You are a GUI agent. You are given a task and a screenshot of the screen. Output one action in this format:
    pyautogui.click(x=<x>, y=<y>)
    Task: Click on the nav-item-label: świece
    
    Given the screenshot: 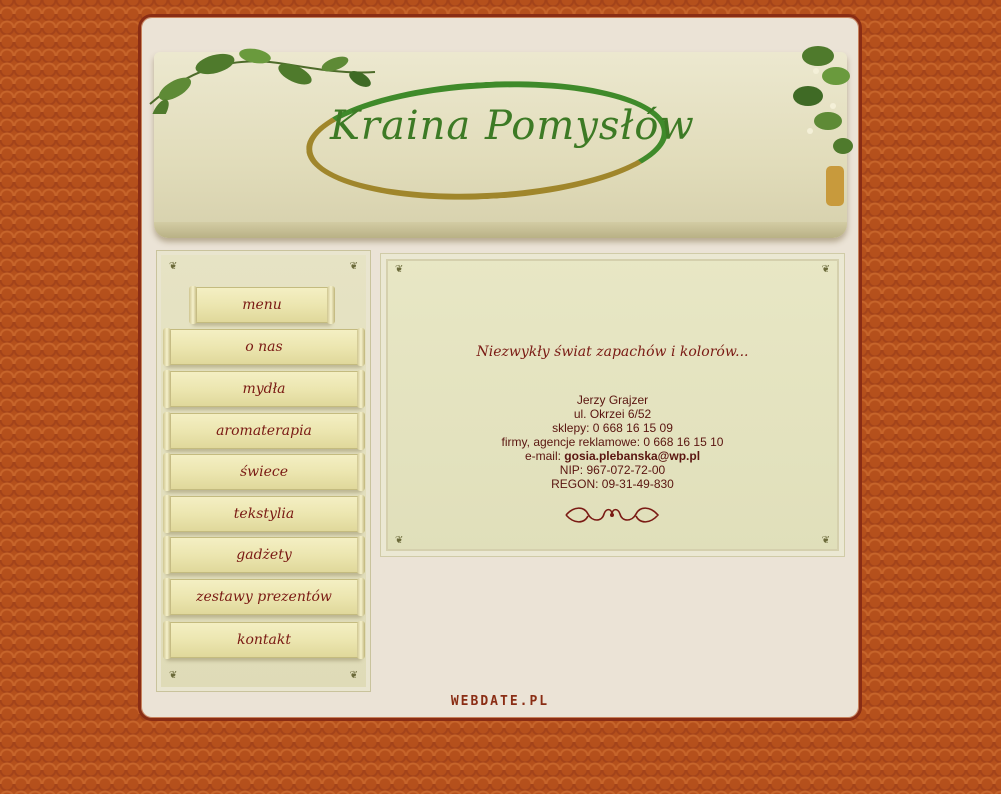 What is the action you would take?
    pyautogui.click(x=264, y=472)
    